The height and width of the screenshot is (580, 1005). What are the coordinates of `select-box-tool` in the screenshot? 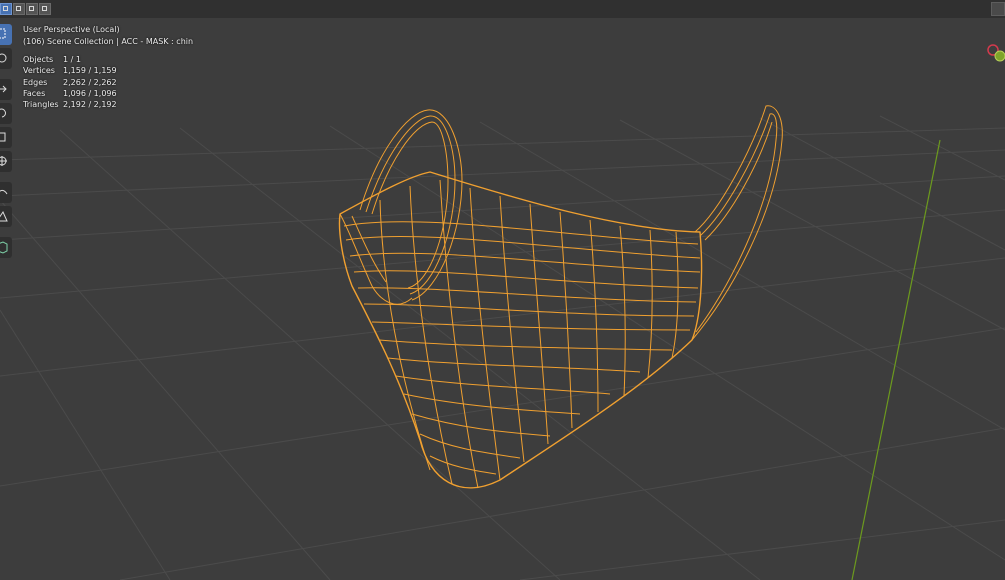 It's located at (6, 34).